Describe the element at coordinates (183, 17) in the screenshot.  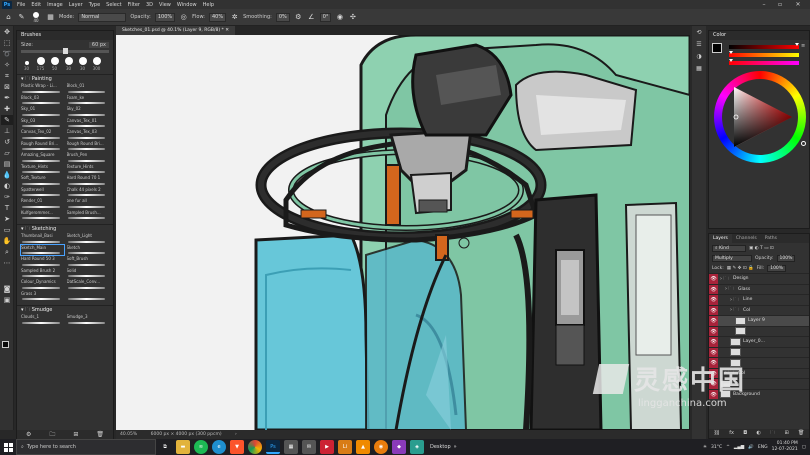
I see `pressure-opacity-icon: ◎` at that location.